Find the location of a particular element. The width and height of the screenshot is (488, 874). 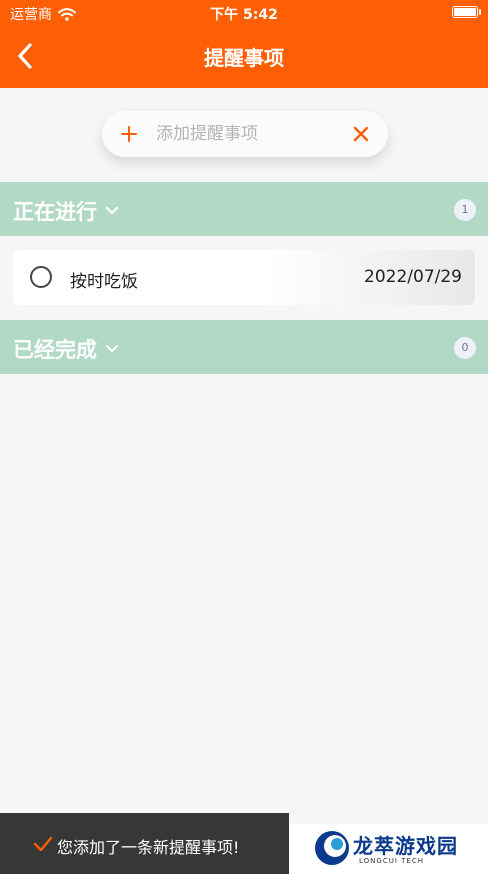

toast-notification: 您添加了一条新提醒事项! is located at coordinates (144, 843).